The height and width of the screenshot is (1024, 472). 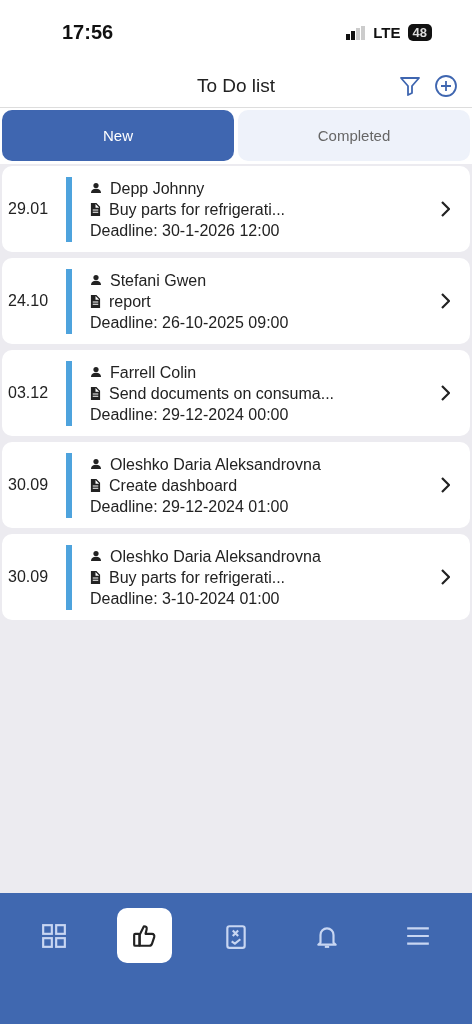 I want to click on task-title: report, so click(x=130, y=301).